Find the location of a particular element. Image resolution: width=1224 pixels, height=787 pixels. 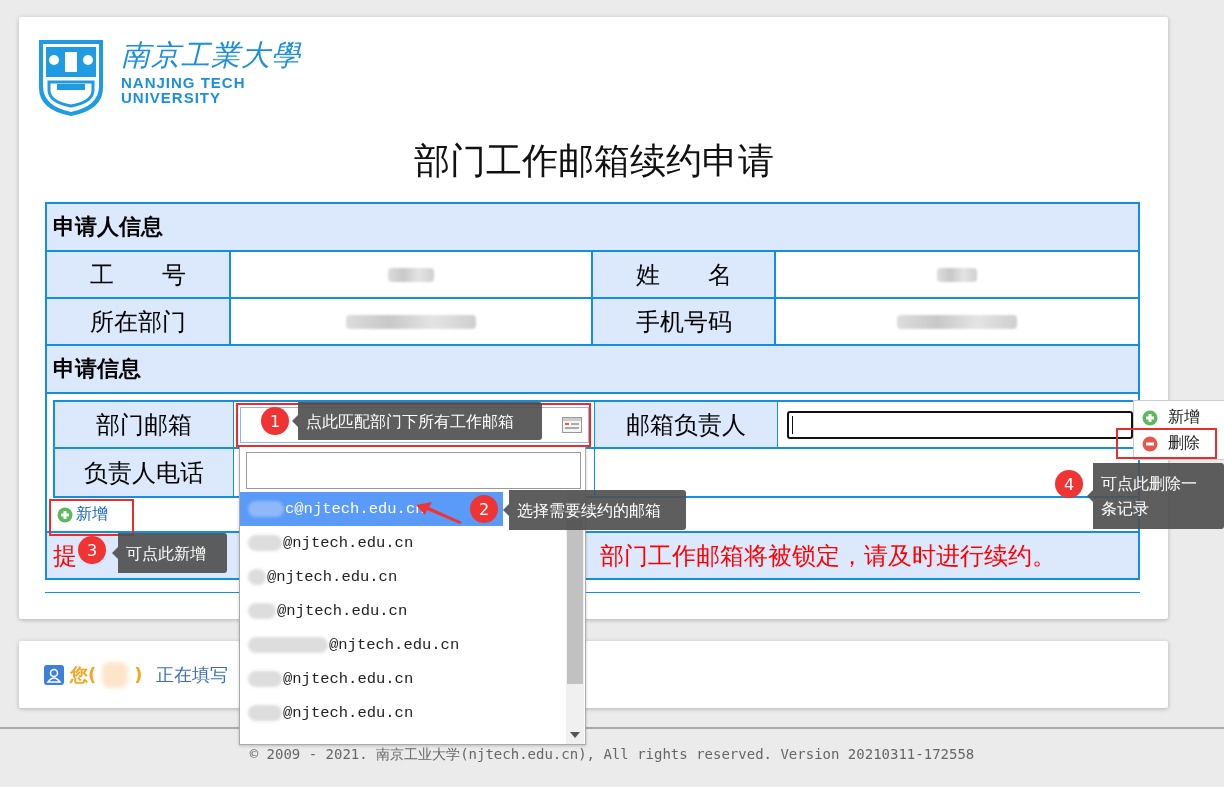

tooltip: 点此匹配部门下所有工作邮箱 is located at coordinates (417, 421).